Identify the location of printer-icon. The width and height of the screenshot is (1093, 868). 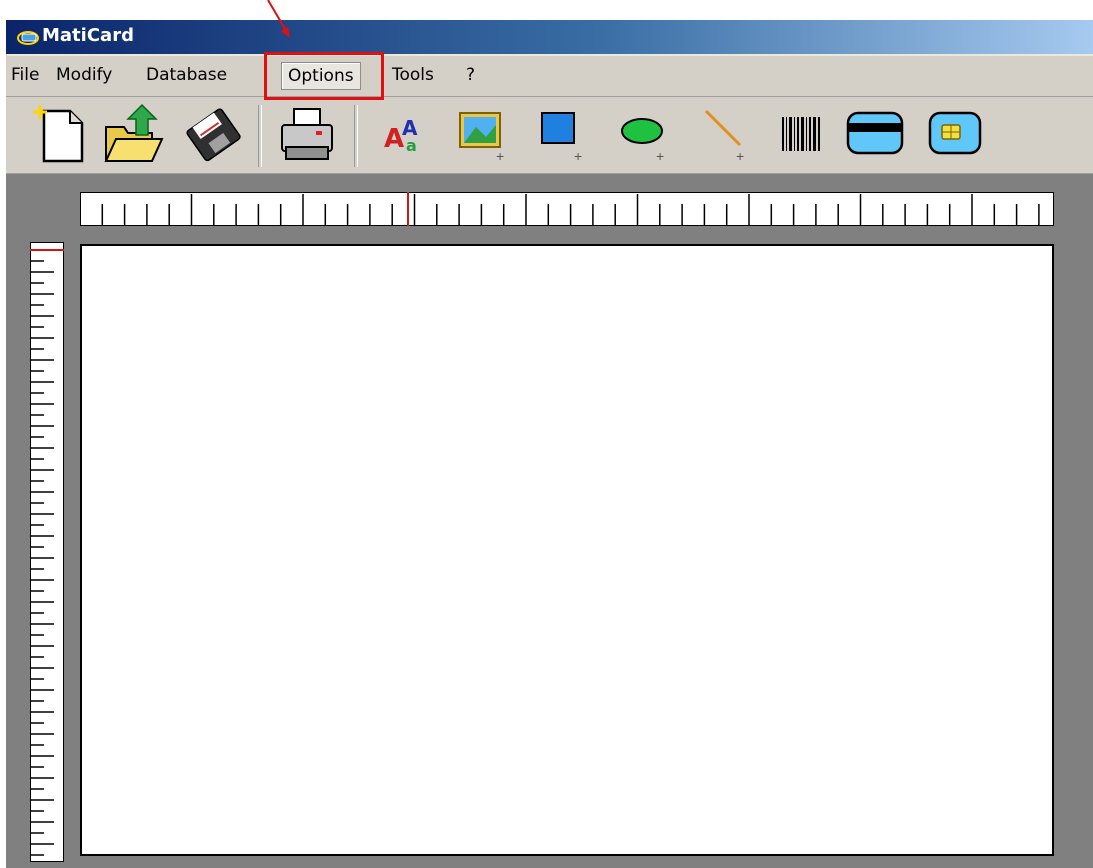
(307, 134).